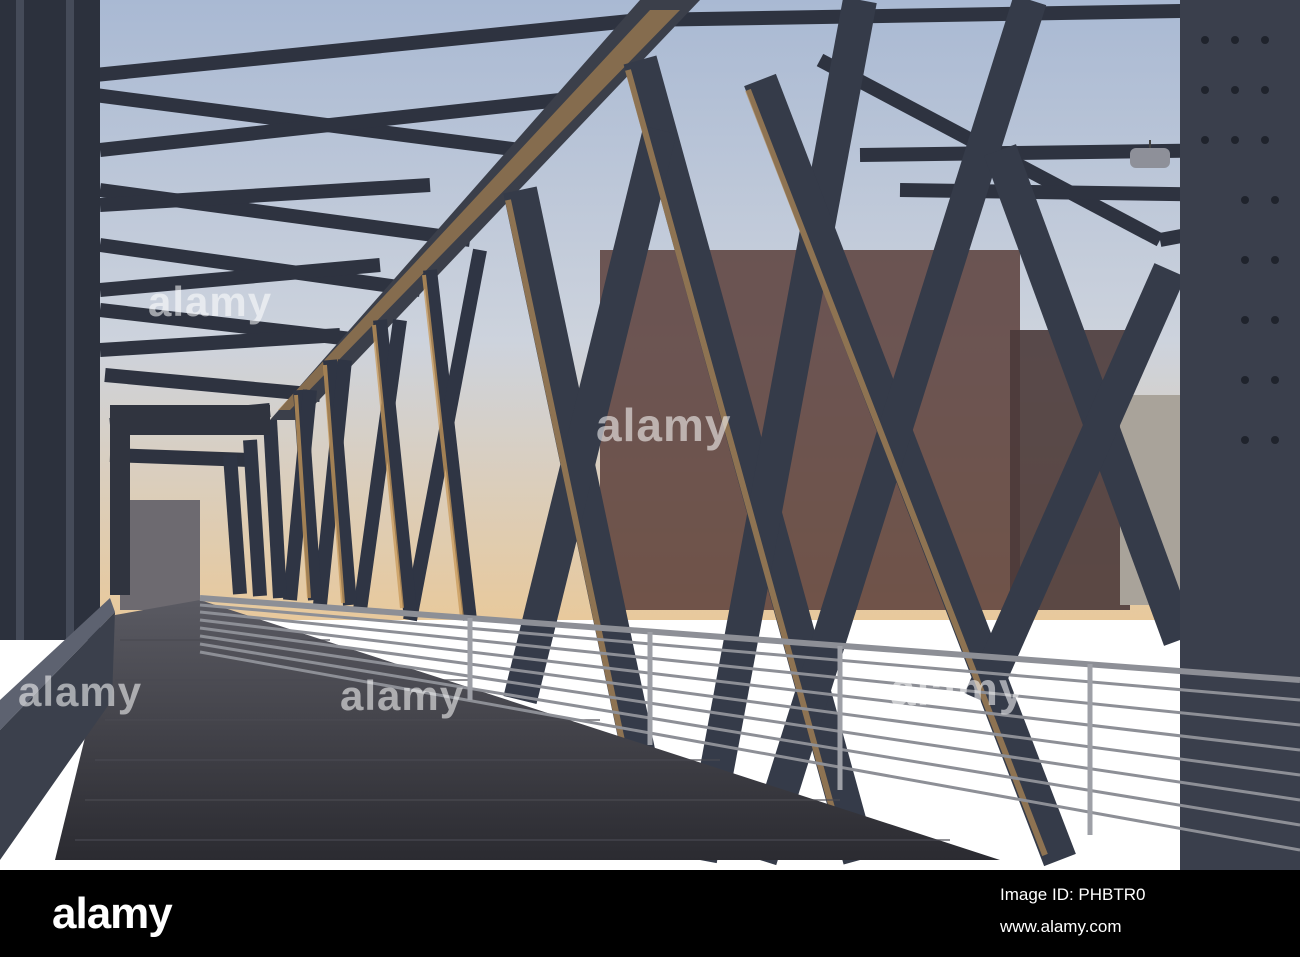  What do you see at coordinates (1130, 927) in the screenshot?
I see `site-url: www.alamy.com` at bounding box center [1130, 927].